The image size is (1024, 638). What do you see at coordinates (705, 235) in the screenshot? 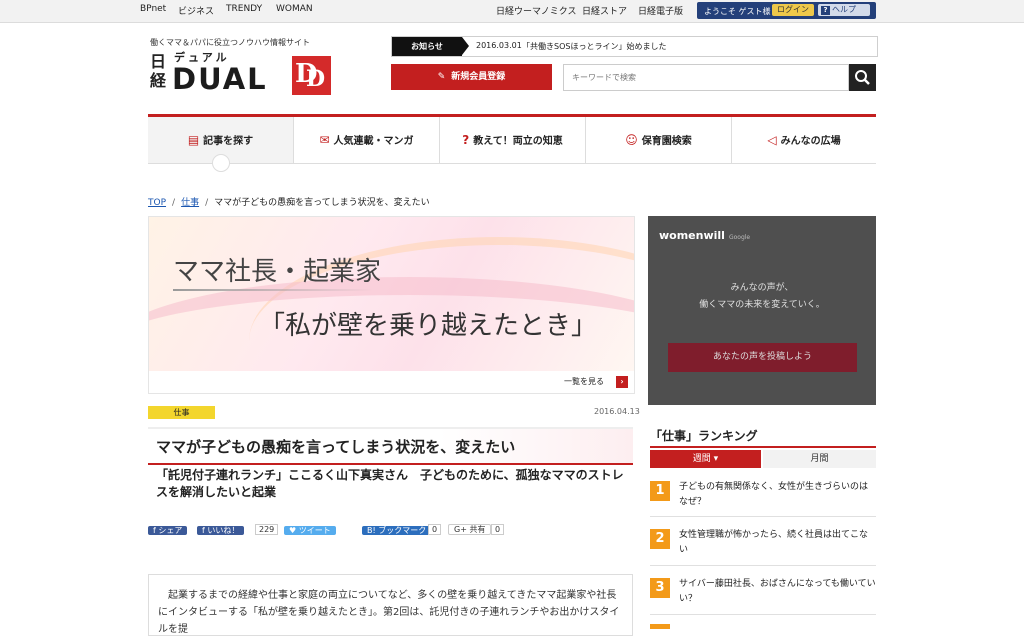
I see `ad-brand: womenwill Google` at bounding box center [705, 235].